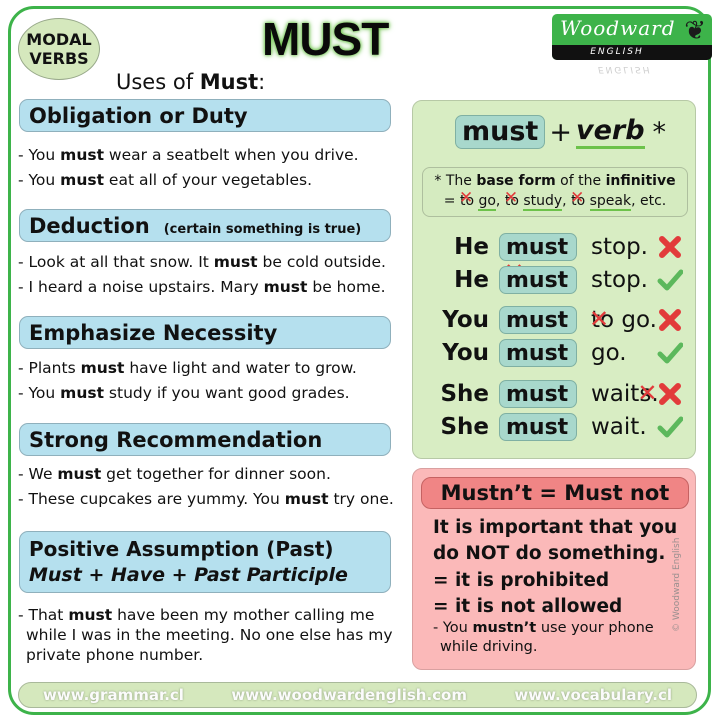 The width and height of the screenshot is (720, 720). I want to click on modal-verbs-badge: MODAL VERBS, so click(59, 49).